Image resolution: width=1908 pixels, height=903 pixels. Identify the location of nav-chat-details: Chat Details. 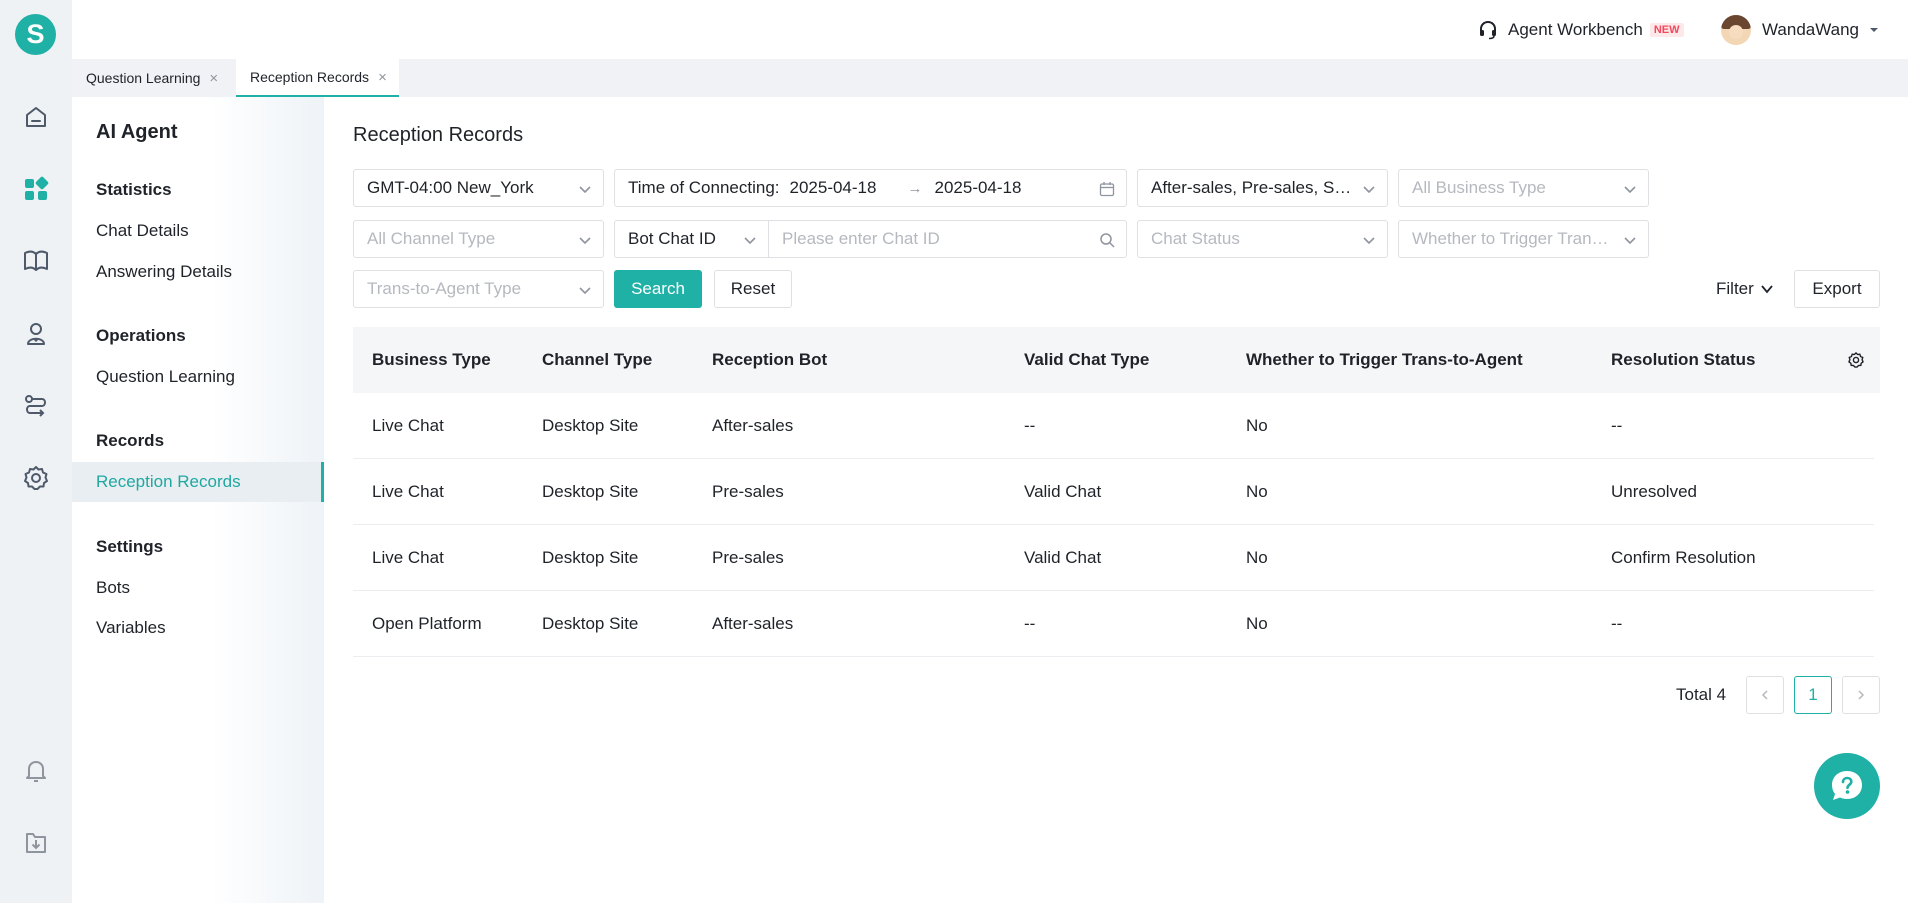
(198, 231).